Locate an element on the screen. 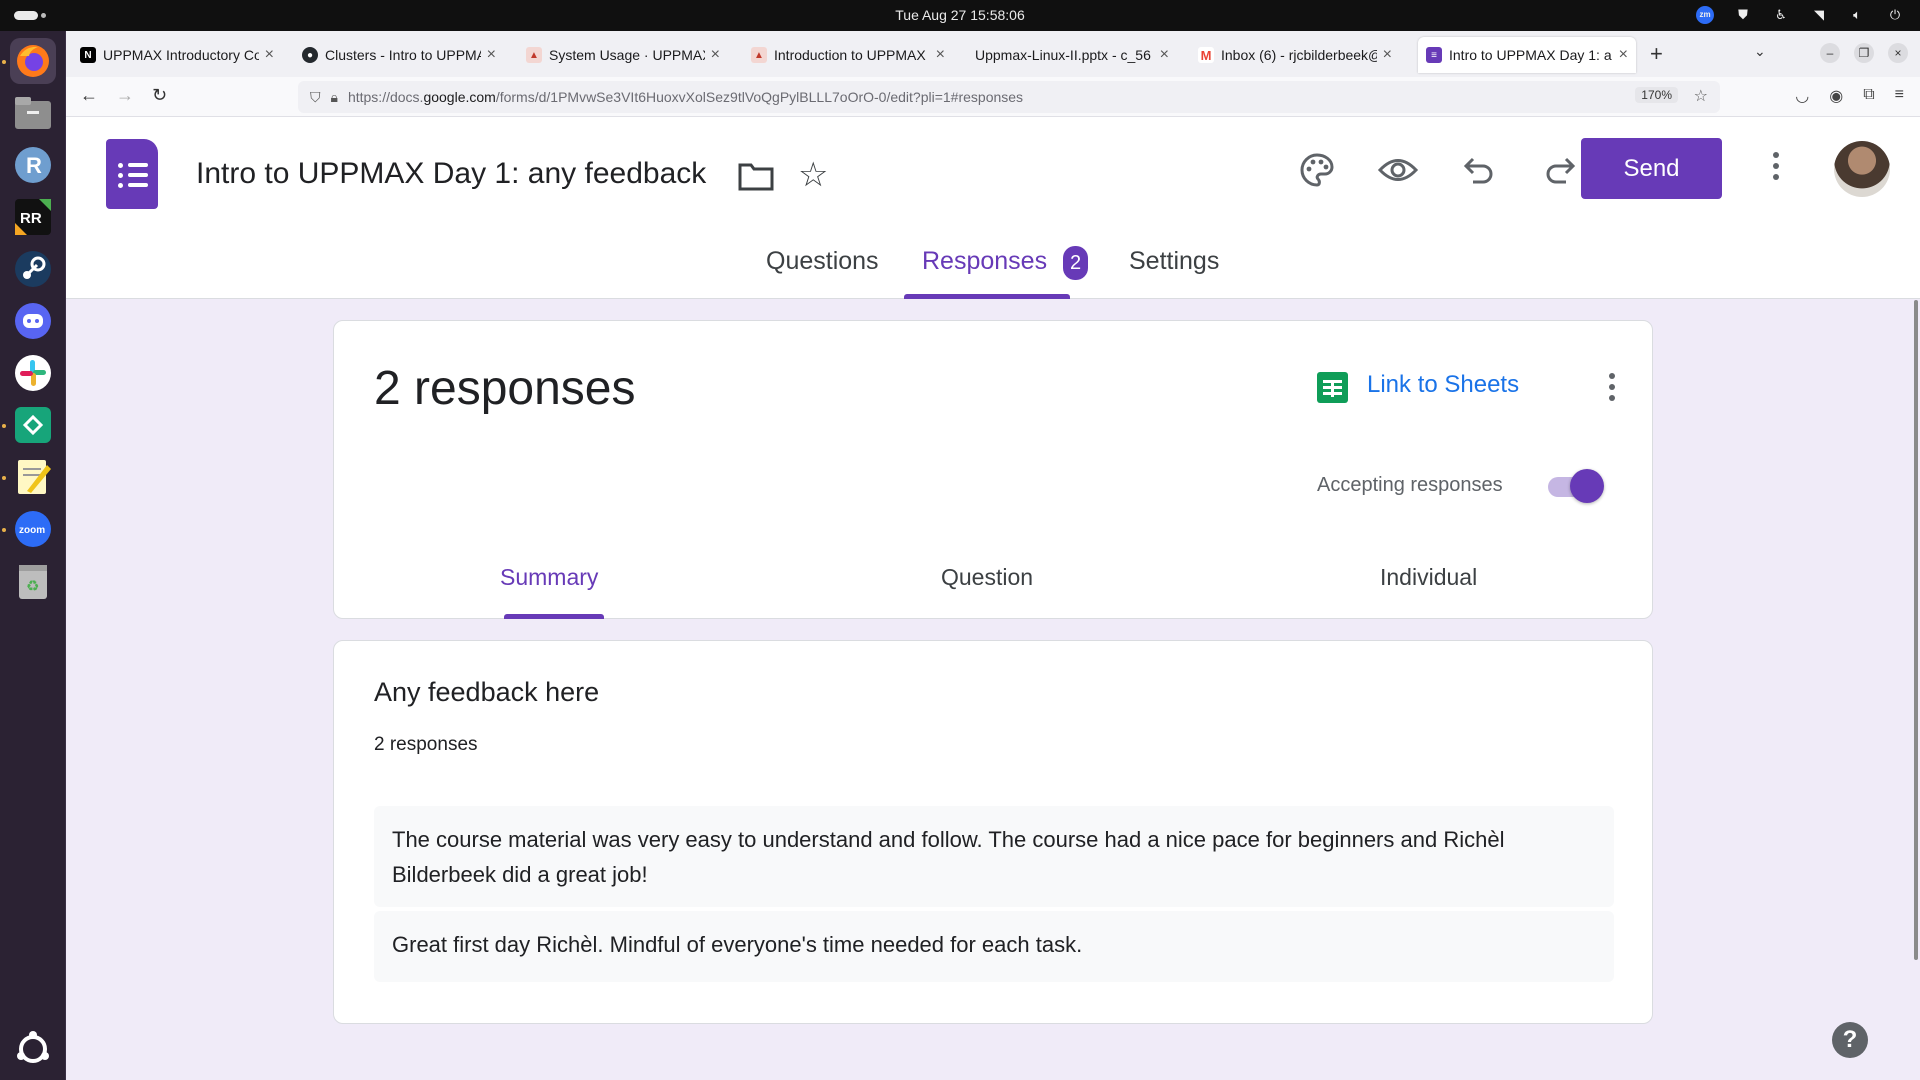 The image size is (1920, 1080). accessibility-icon: ♿ is located at coordinates (1781, 15).